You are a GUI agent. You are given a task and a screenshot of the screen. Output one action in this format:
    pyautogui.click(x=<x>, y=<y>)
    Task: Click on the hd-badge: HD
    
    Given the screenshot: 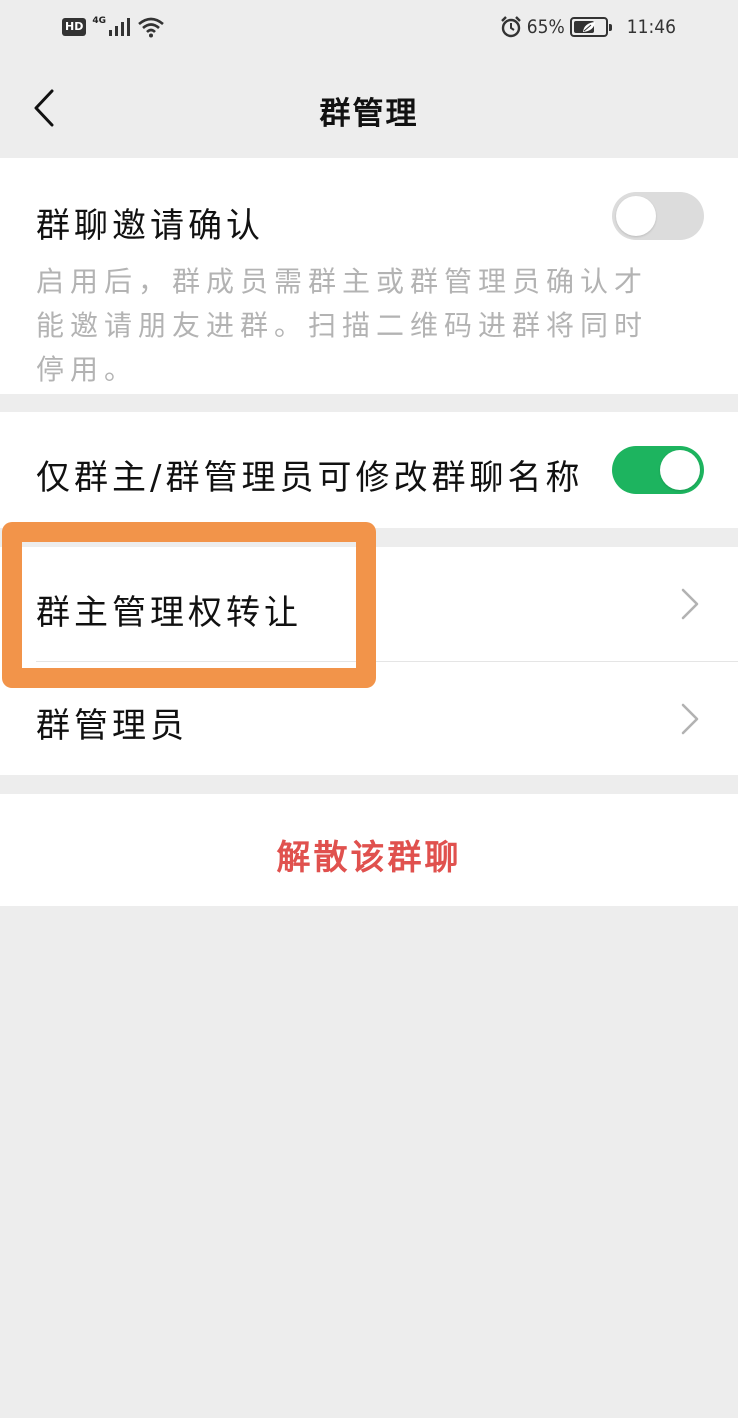 What is the action you would take?
    pyautogui.click(x=74, y=27)
    